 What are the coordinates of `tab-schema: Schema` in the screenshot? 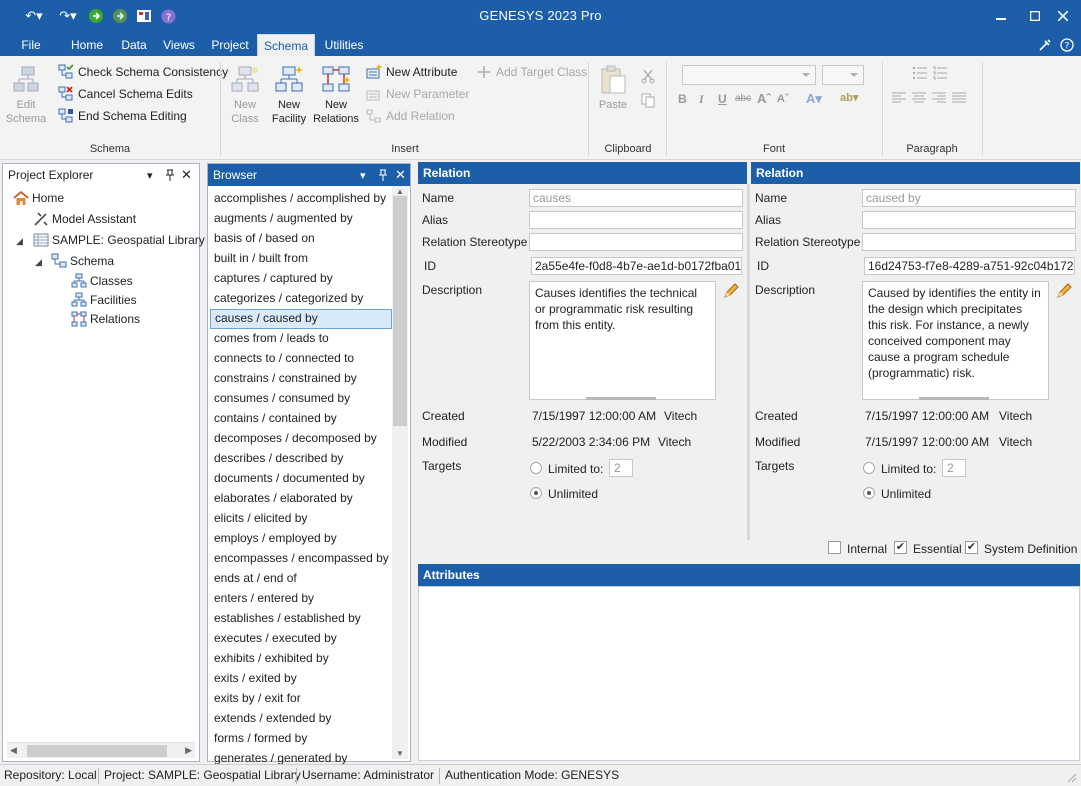 It's located at (286, 45).